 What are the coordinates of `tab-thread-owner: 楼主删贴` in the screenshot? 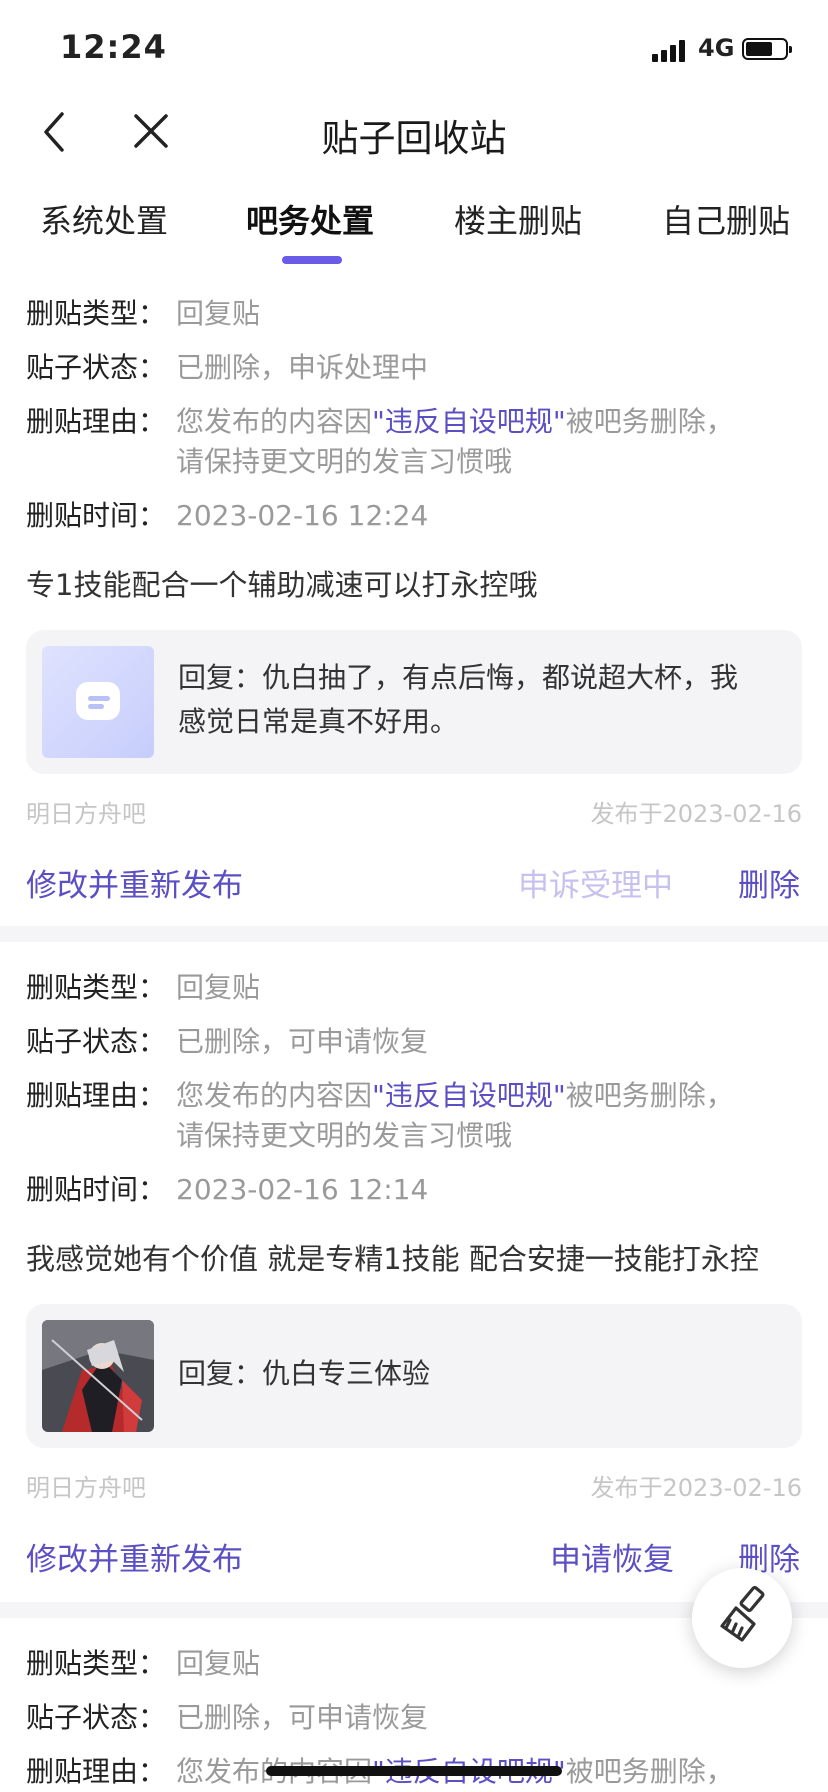 It's located at (518, 219).